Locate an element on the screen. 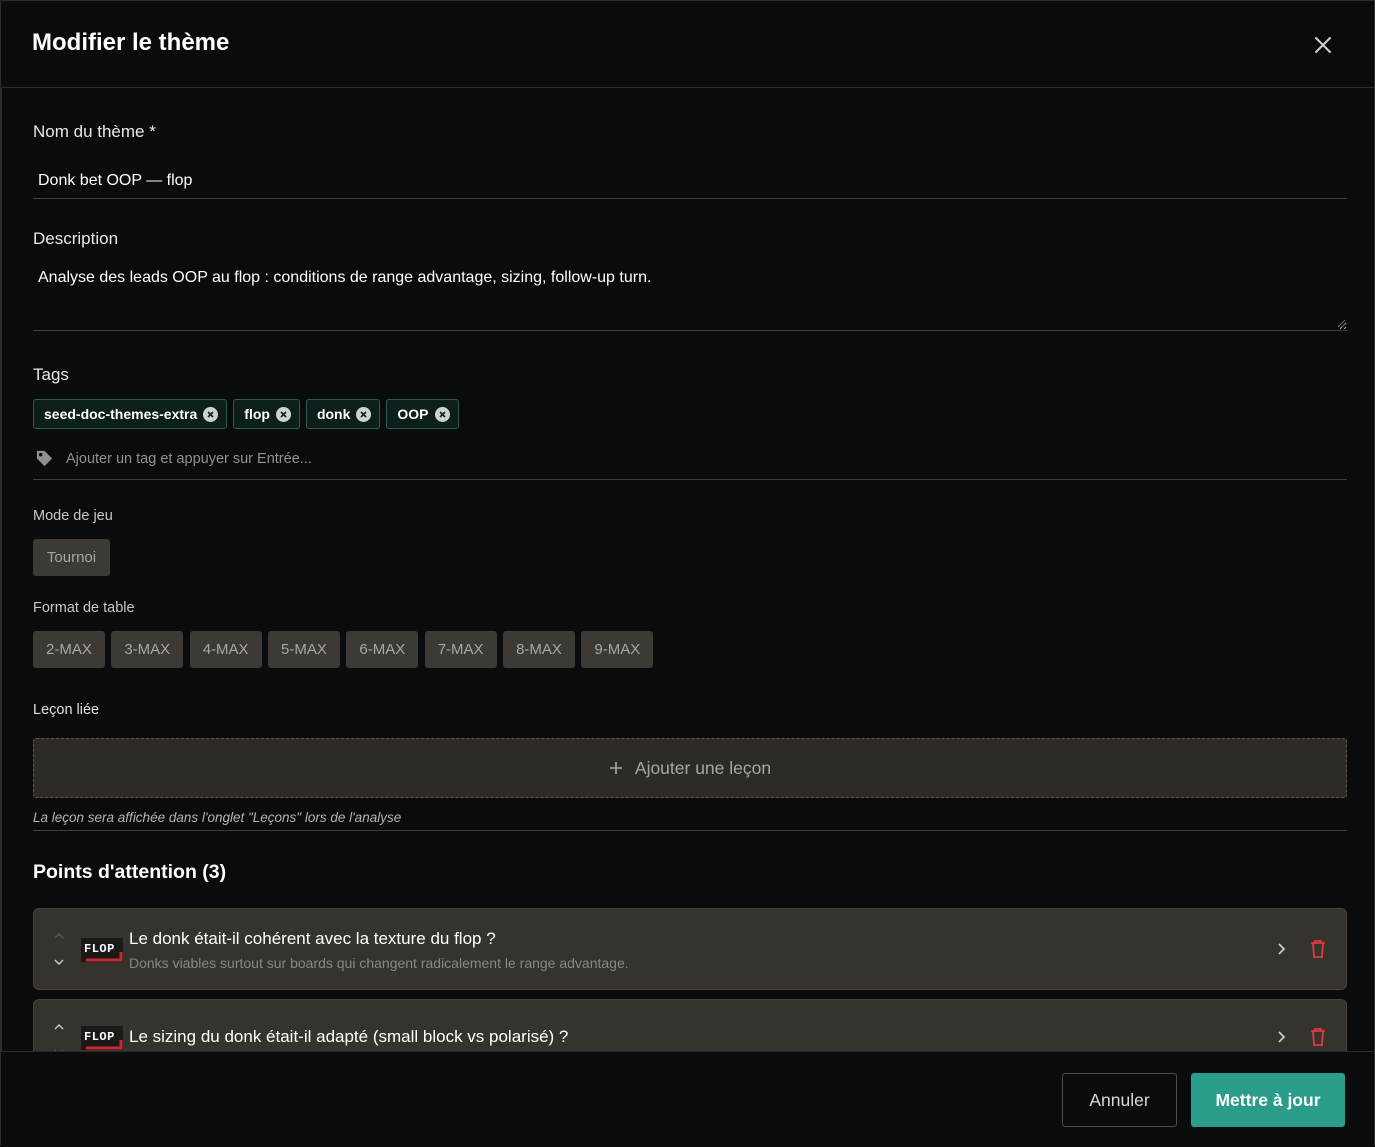 This screenshot has width=1375, height=1147. move-down-icon is located at coordinates (59, 962).